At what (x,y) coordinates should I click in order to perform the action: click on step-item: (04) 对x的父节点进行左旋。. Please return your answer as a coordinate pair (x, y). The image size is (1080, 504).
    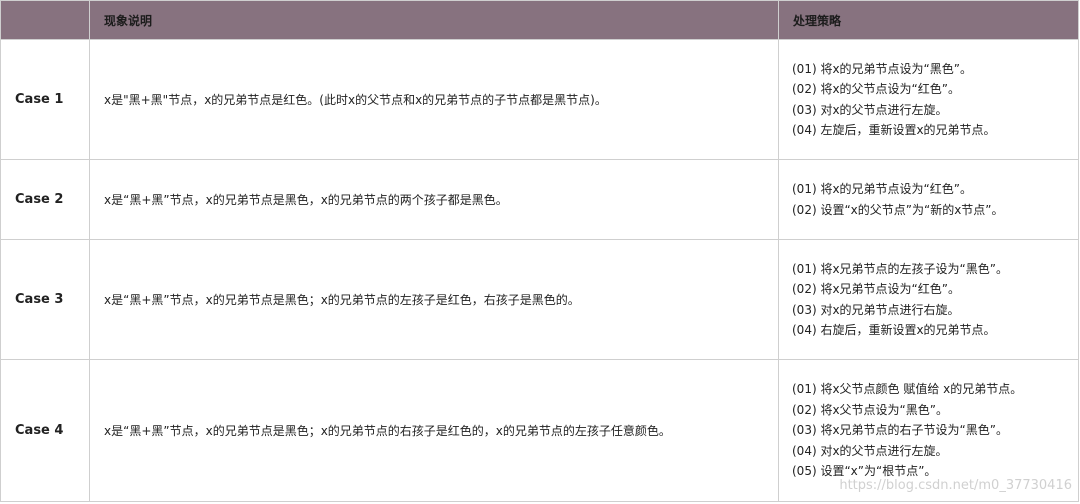
    Looking at the image, I should click on (870, 450).